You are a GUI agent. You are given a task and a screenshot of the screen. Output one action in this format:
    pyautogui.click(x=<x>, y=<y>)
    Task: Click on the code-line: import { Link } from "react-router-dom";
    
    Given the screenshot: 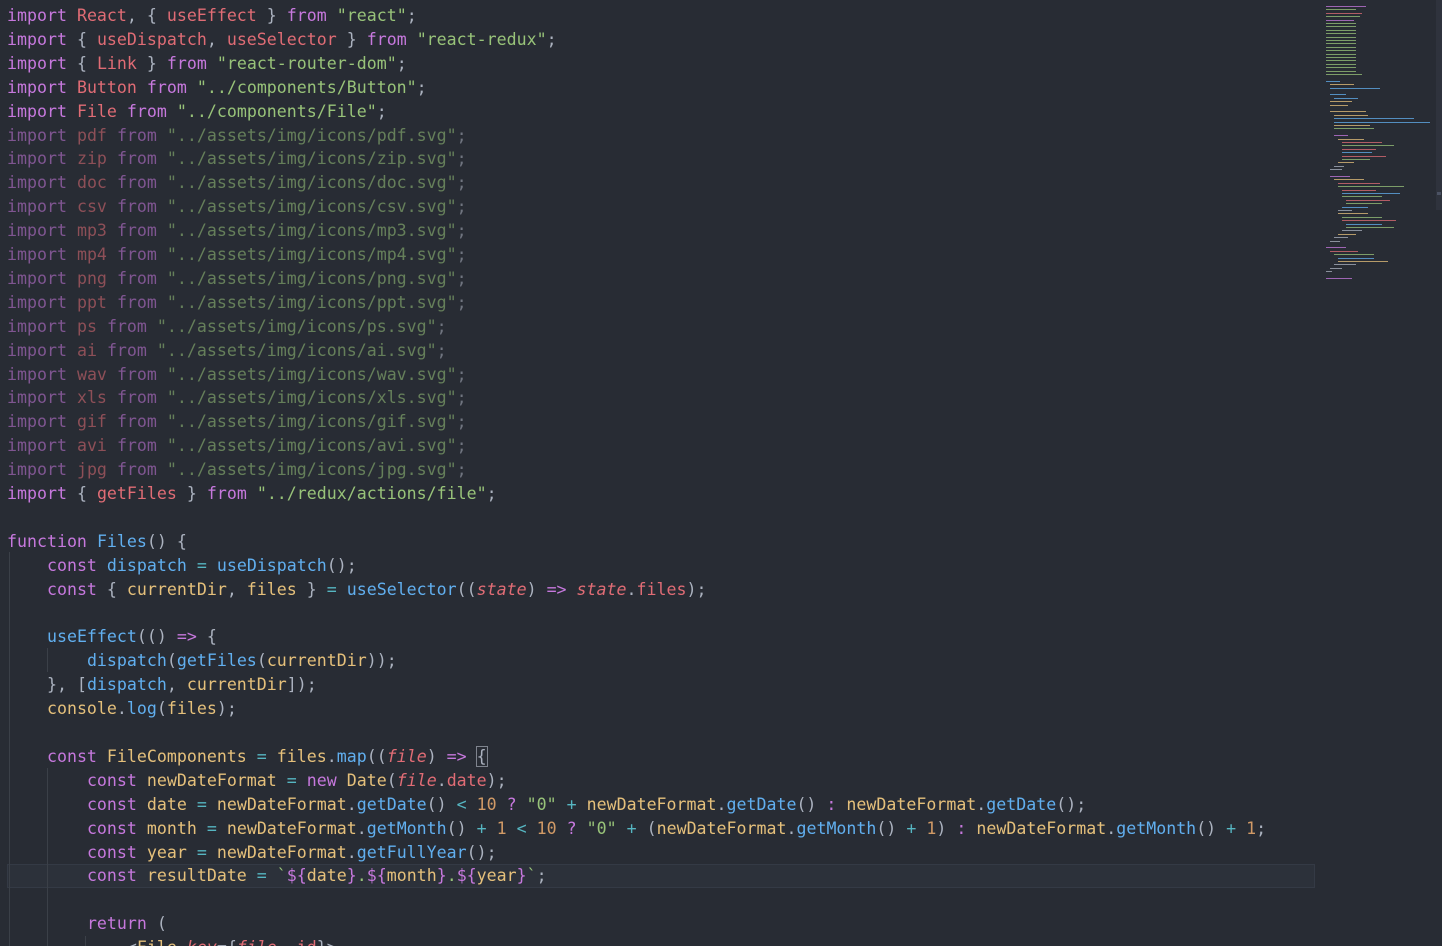 What is the action you would take?
    pyautogui.click(x=207, y=64)
    